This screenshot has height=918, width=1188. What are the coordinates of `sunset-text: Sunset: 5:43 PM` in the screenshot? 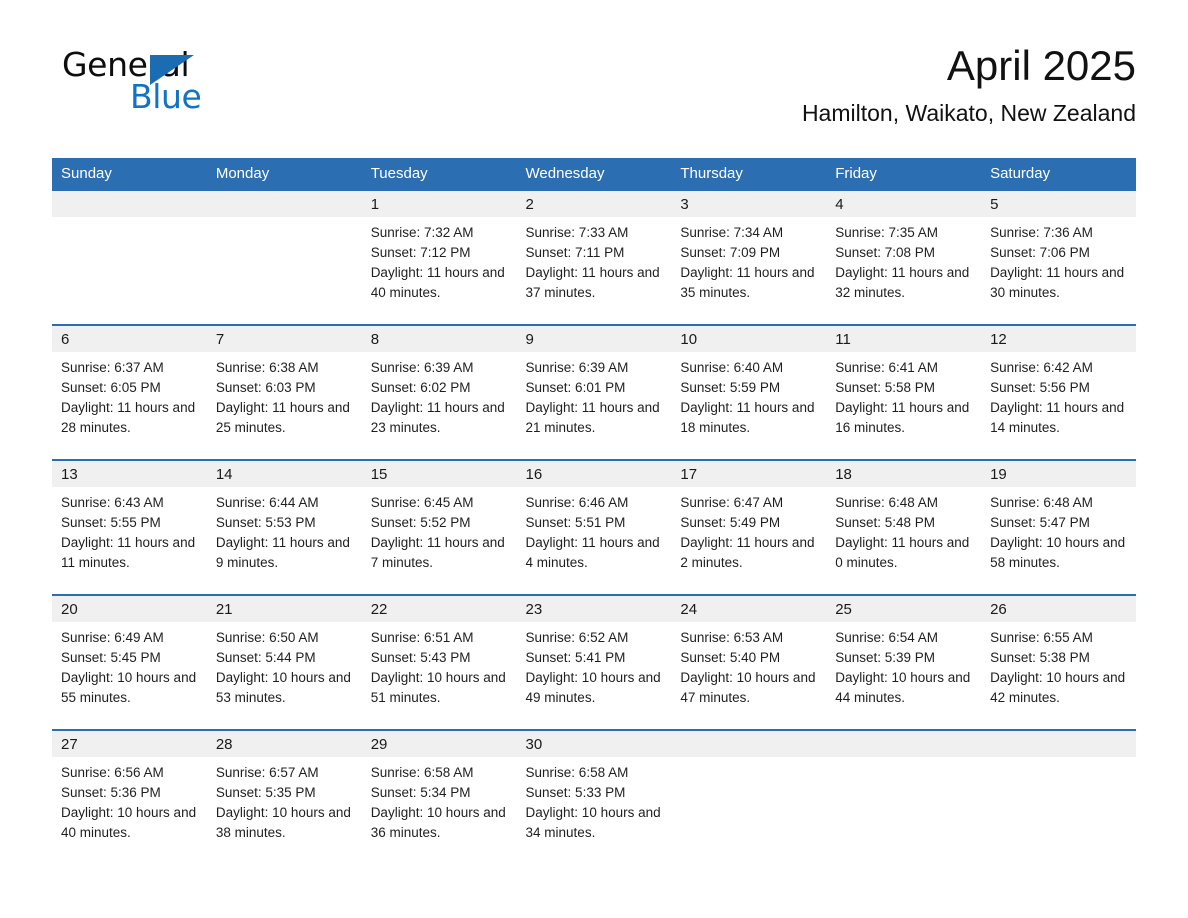 It's located at (420, 657).